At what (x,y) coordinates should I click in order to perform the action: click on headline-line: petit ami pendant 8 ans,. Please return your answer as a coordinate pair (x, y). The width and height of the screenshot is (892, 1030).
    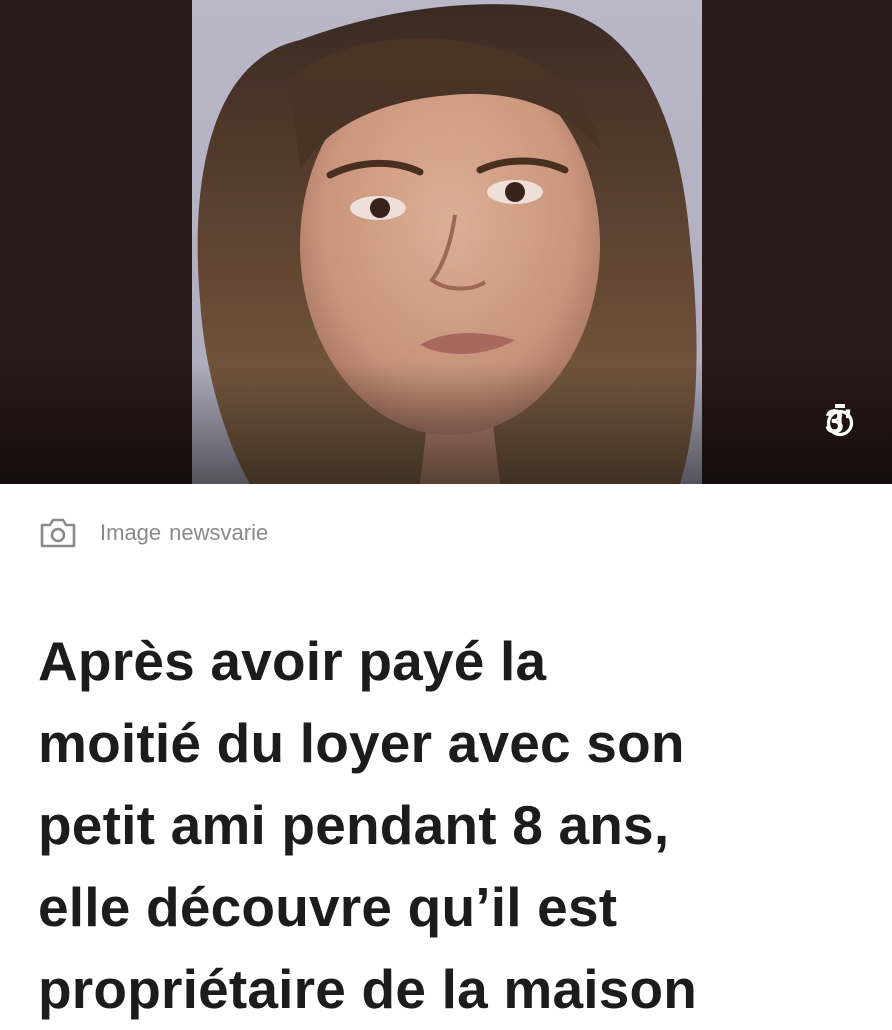
    Looking at the image, I should click on (354, 825).